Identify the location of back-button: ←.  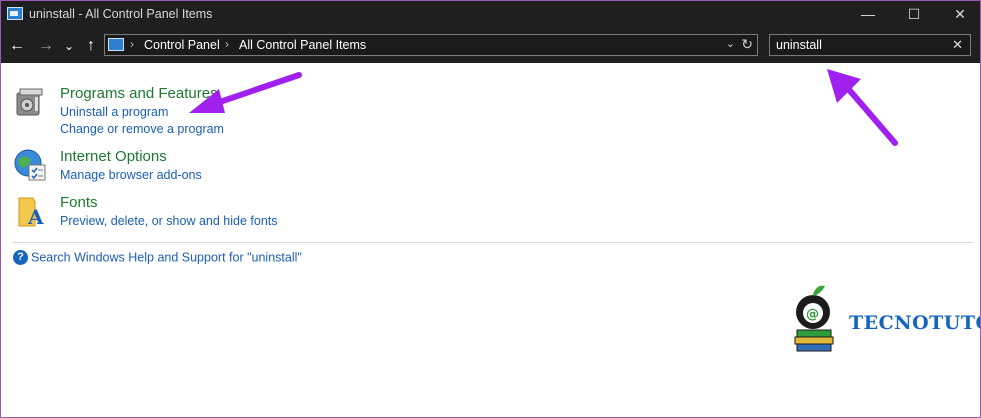
(17, 46).